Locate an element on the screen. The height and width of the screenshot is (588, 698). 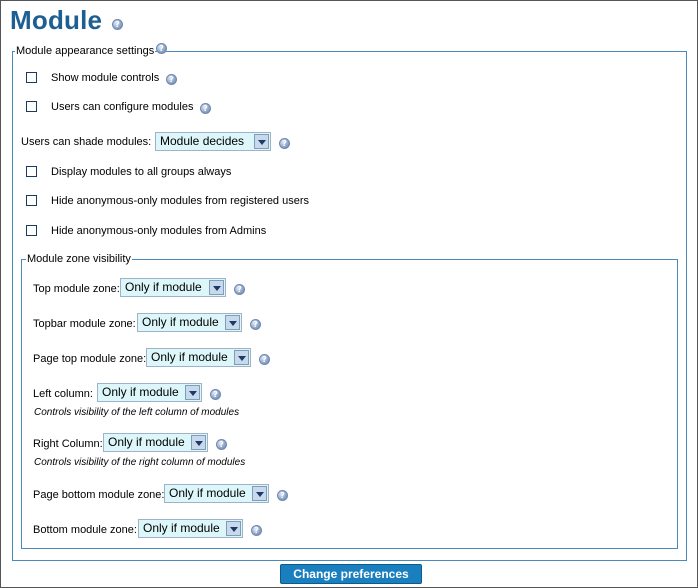
shade-modules-select: Module decides is located at coordinates (213, 141).